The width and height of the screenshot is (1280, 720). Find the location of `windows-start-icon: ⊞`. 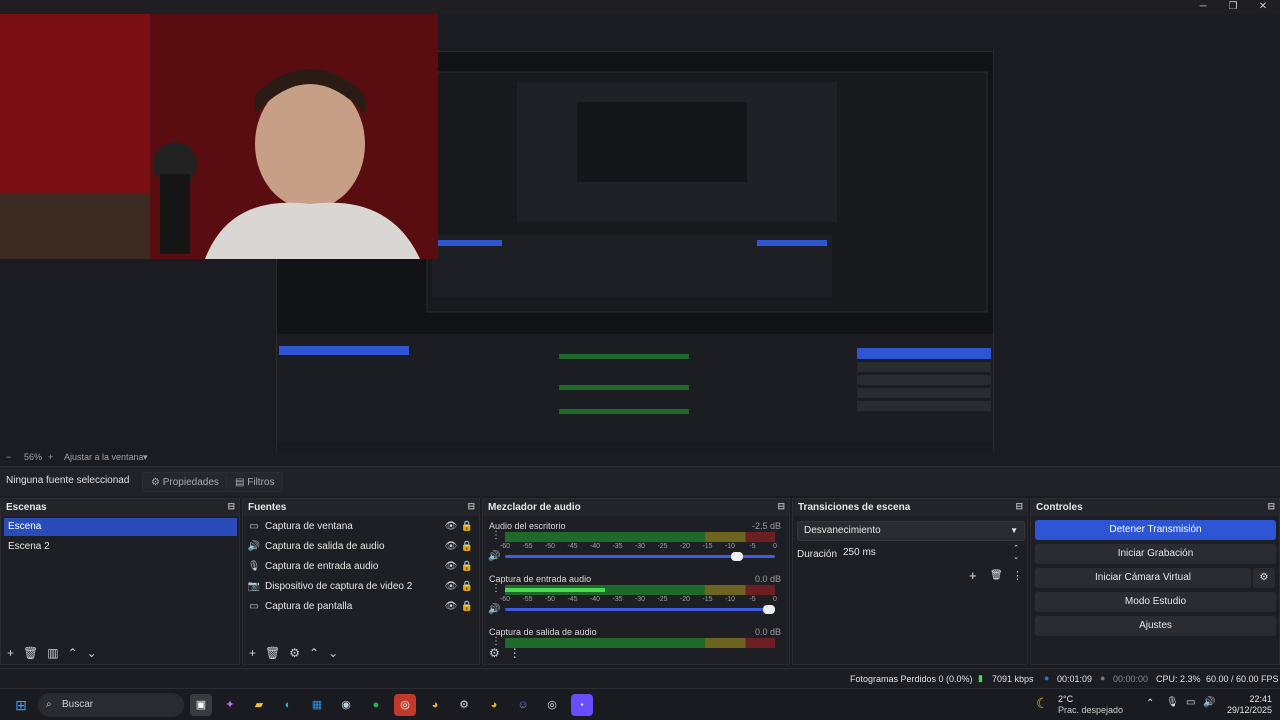

windows-start-icon: ⊞ is located at coordinates (21, 705).